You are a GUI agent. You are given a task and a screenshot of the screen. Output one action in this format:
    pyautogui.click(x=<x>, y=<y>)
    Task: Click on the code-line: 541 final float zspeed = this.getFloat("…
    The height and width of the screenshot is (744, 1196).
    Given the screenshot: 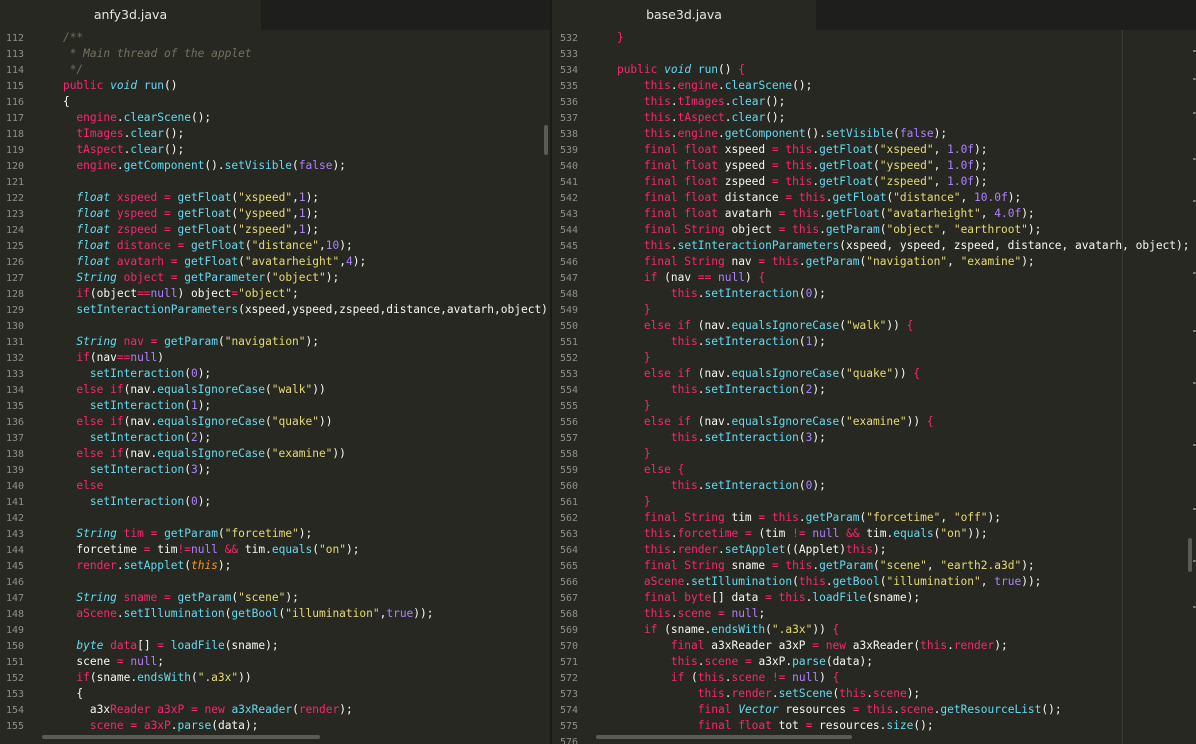 What is the action you would take?
    pyautogui.click(x=874, y=182)
    